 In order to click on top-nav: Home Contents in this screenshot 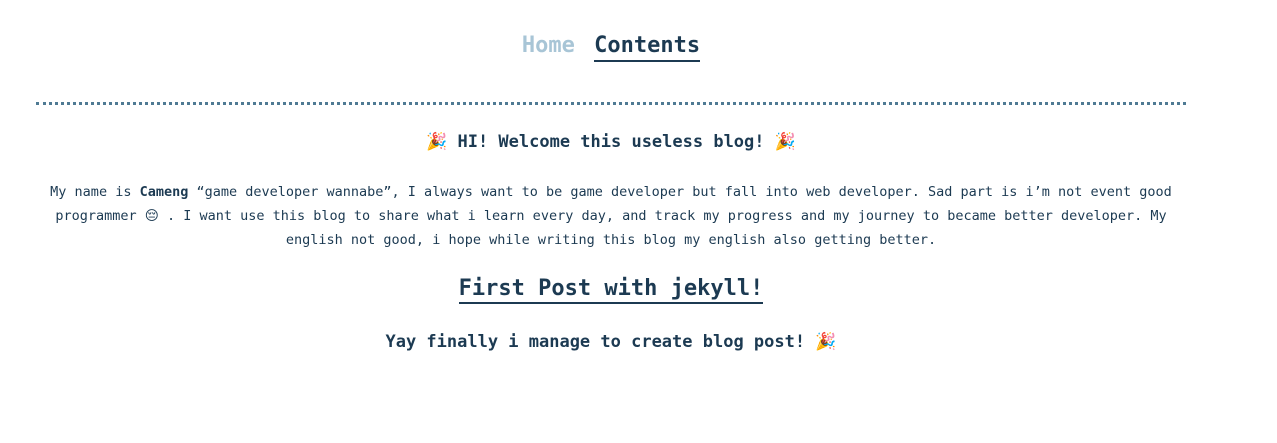, I will do `click(611, 46)`.